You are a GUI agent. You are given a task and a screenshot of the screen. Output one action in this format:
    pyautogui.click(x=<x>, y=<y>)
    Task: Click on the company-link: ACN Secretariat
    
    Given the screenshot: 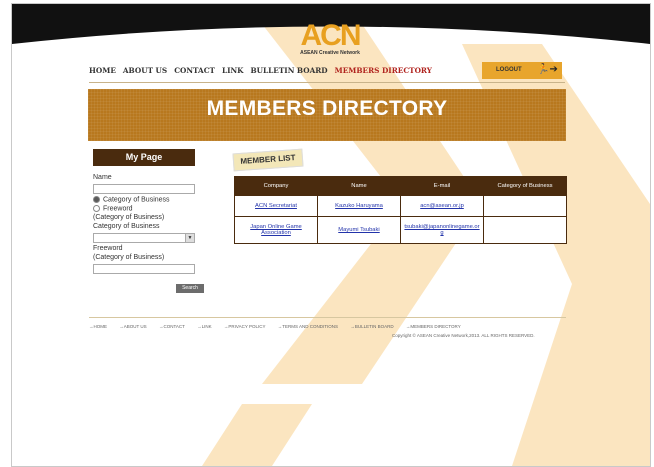 What is the action you would take?
    pyautogui.click(x=276, y=206)
    